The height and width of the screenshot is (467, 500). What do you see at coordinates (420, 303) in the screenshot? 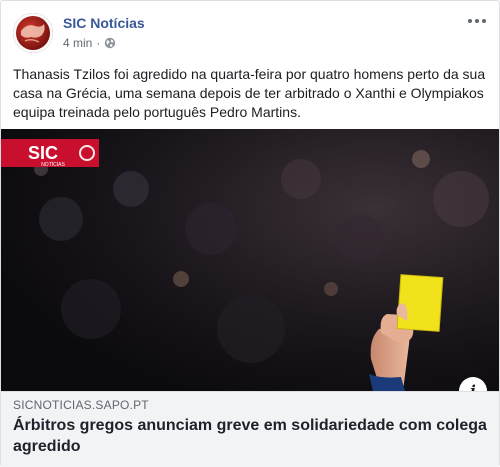
I see `yellow-card` at bounding box center [420, 303].